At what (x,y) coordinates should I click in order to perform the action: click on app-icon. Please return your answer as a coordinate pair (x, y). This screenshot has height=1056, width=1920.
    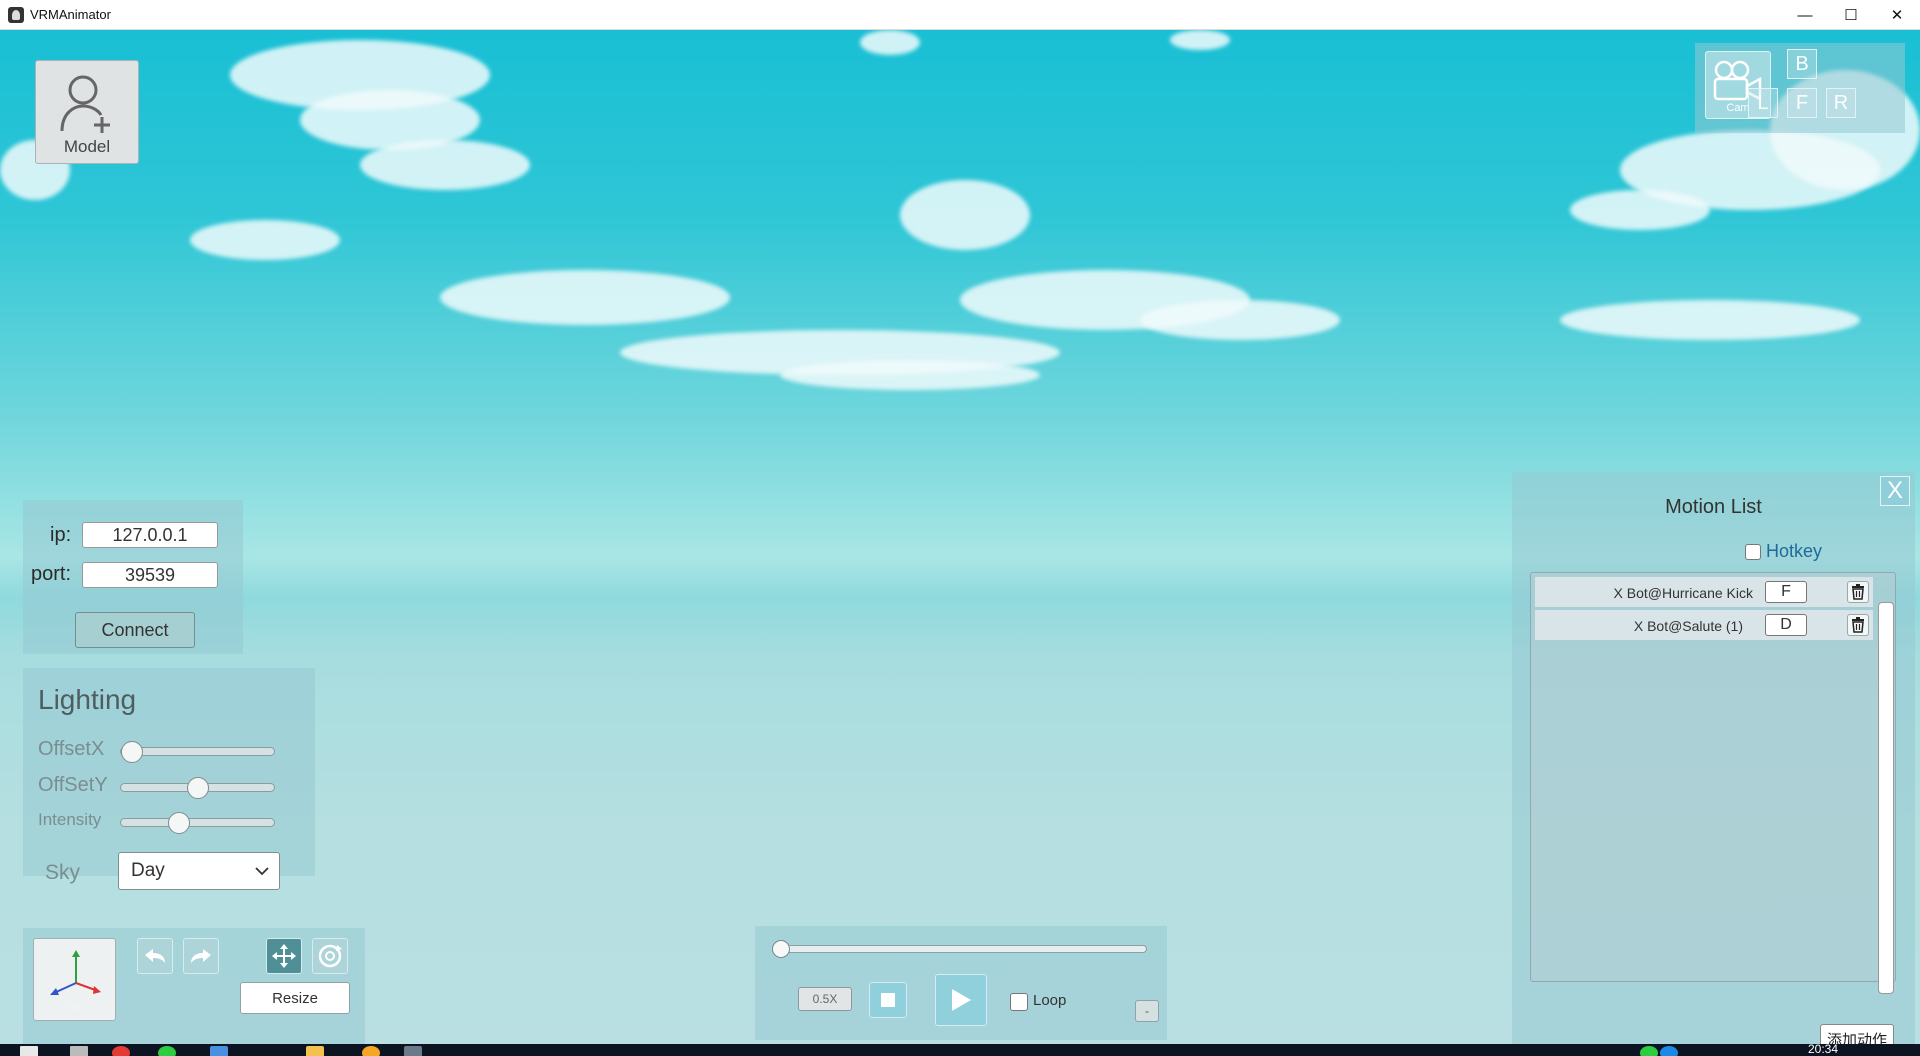
    Looking at the image, I should click on (16, 14).